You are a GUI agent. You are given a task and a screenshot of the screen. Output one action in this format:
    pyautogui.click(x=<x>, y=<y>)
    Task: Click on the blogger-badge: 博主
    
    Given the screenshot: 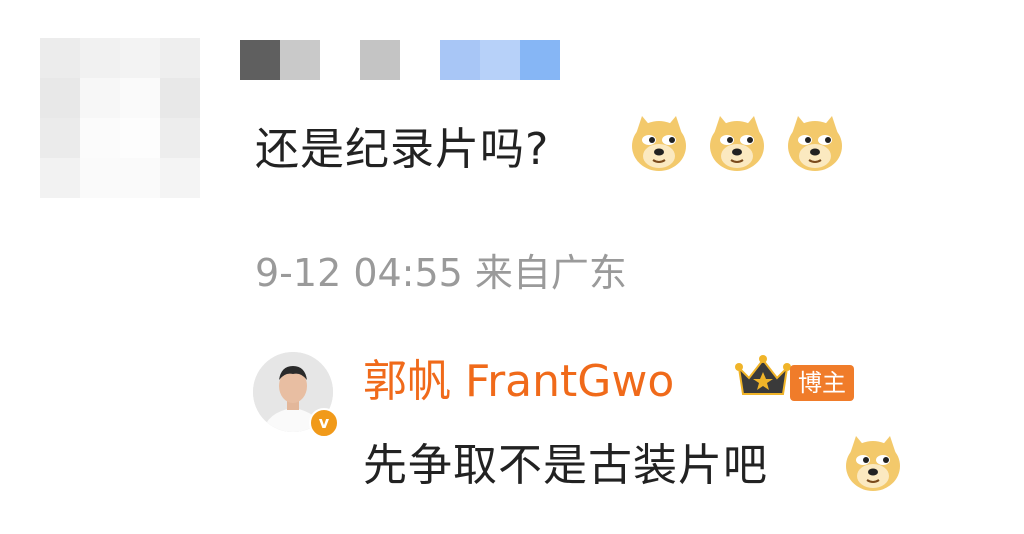 What is the action you would take?
    pyautogui.click(x=822, y=383)
    